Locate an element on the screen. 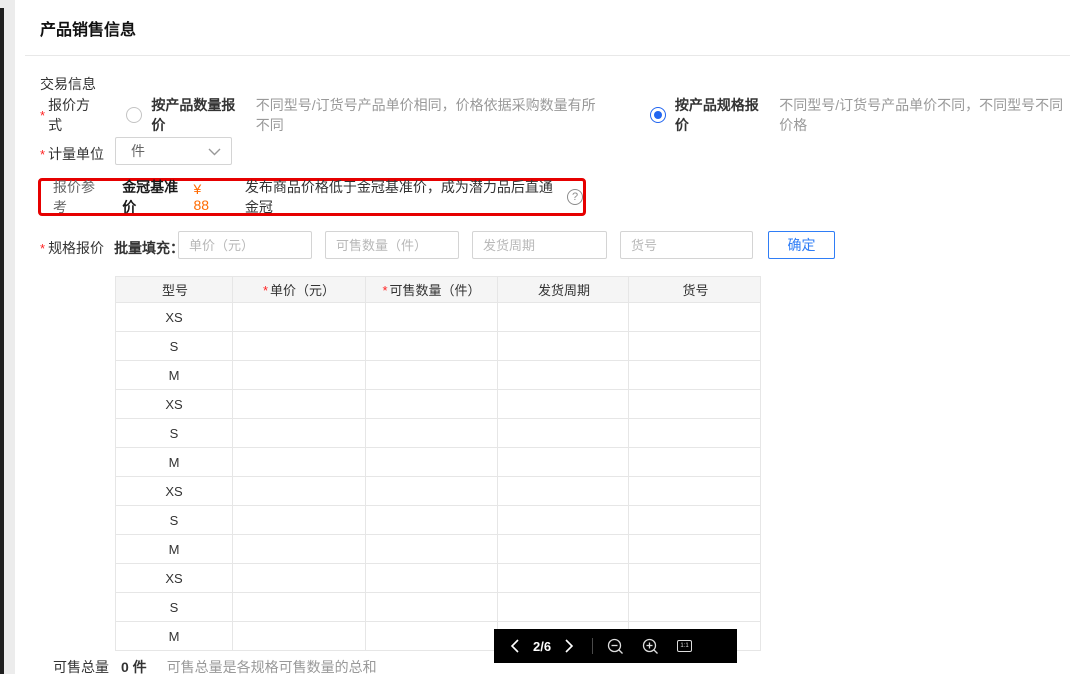 The image size is (1070, 677). total-quantity-value: 0 件 is located at coordinates (134, 667).